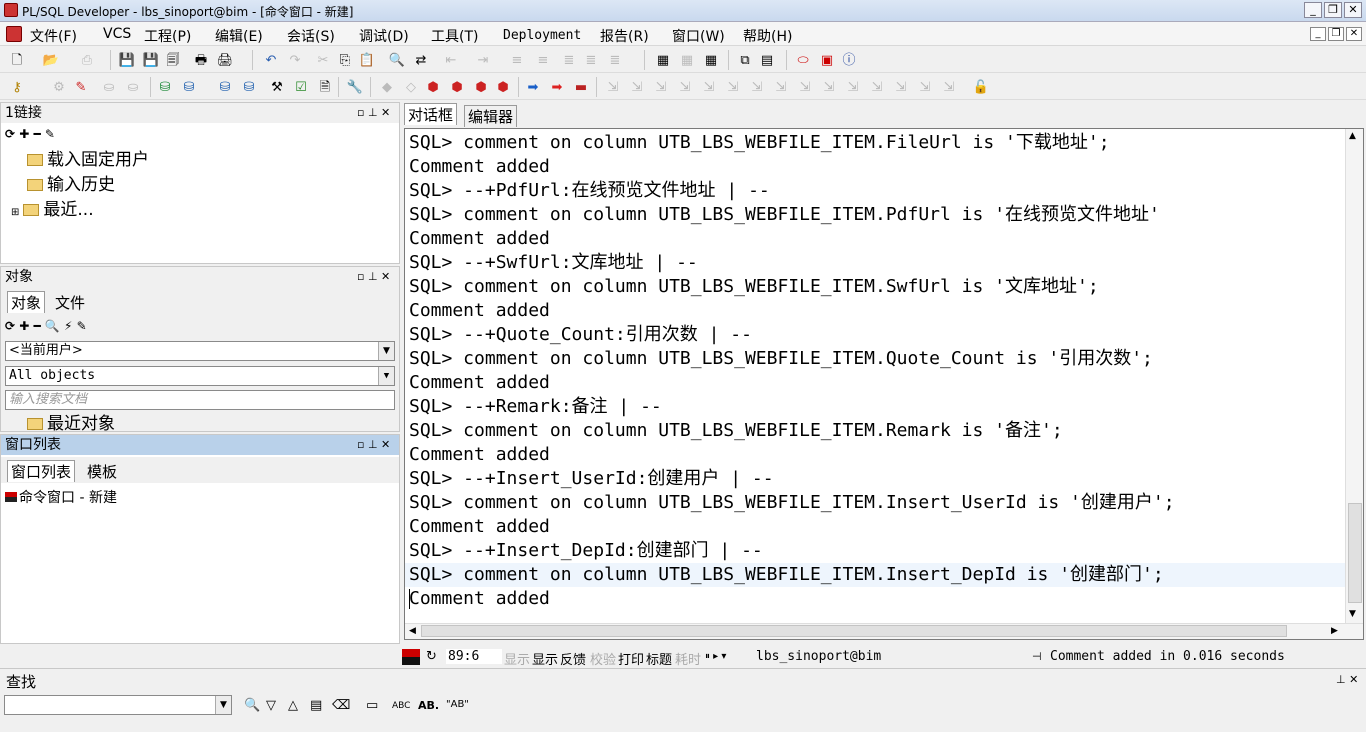  What do you see at coordinates (26, 302) in the screenshot?
I see `tab-objects: 对象` at bounding box center [26, 302].